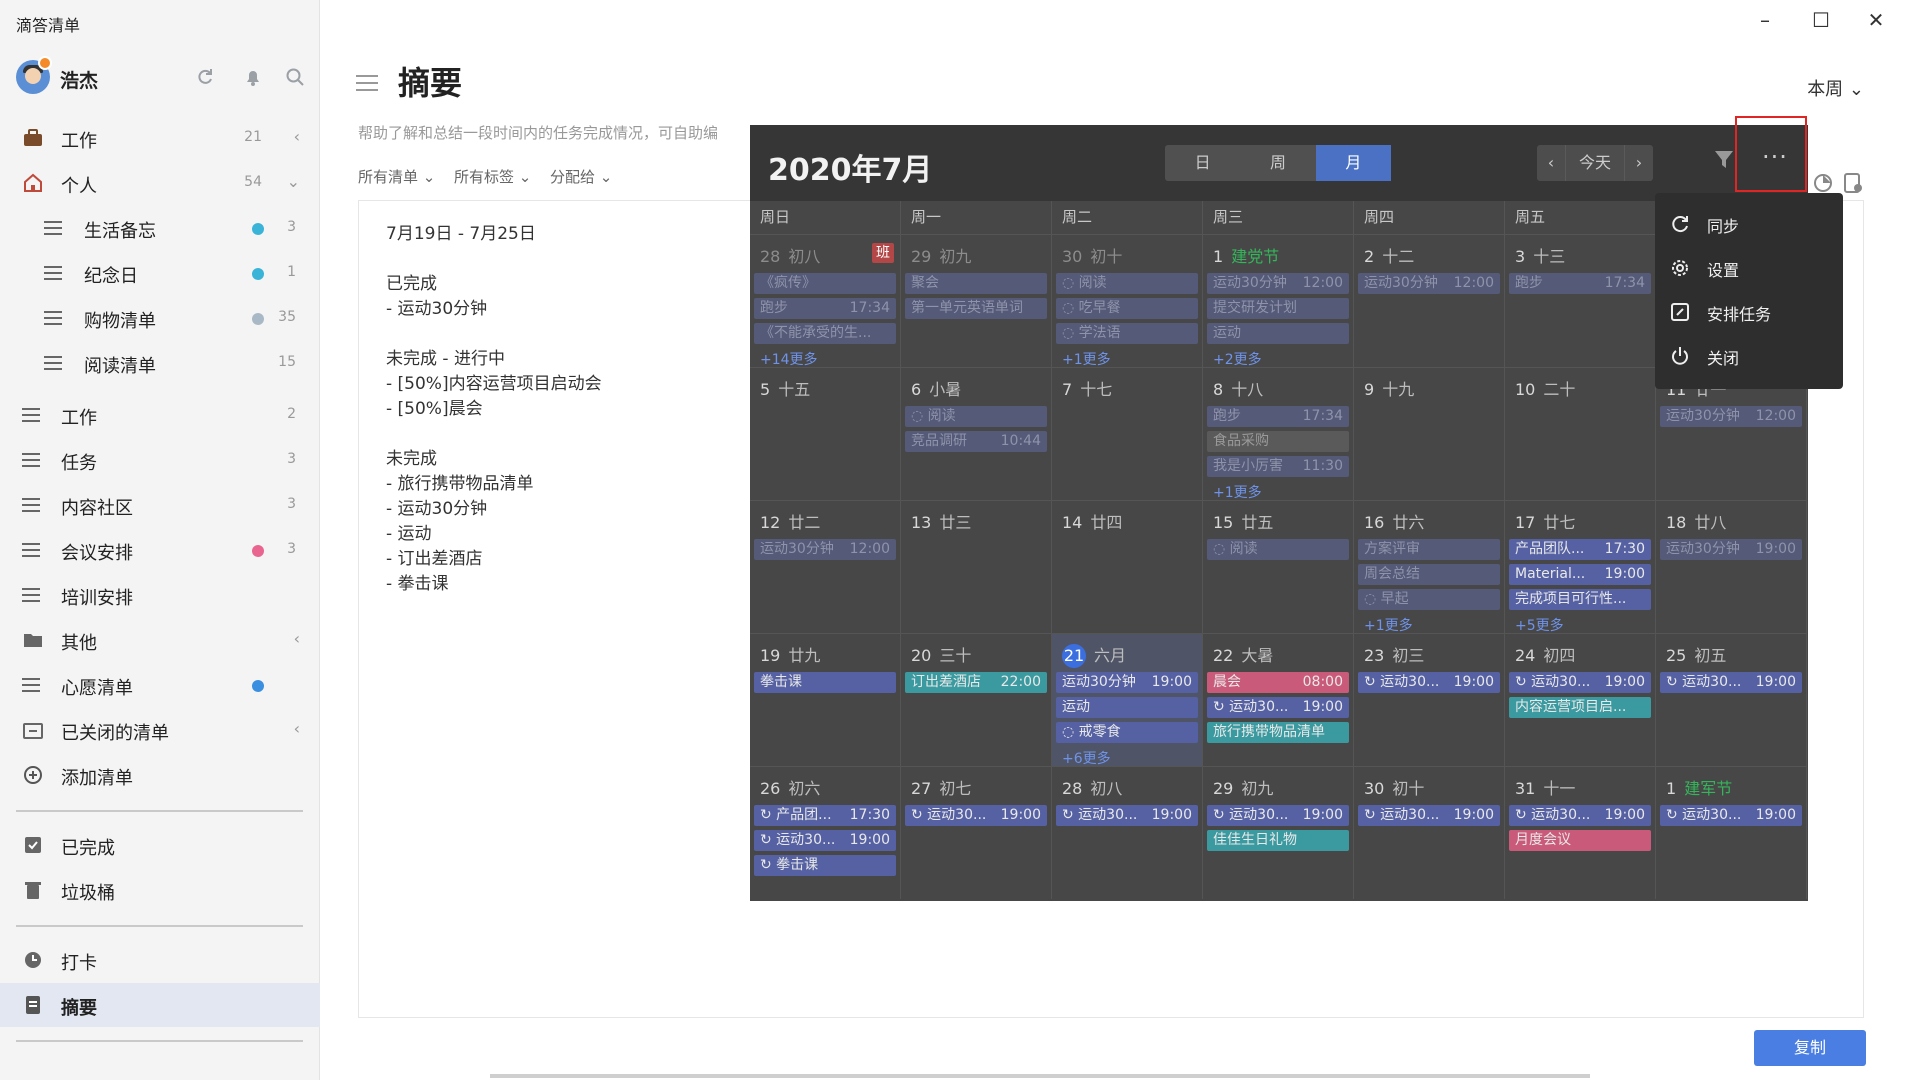 This screenshot has height=1080, width=1906. Describe the element at coordinates (1731, 549) in the screenshot. I see `calendar-event: 运动30分钟 19:00` at that location.